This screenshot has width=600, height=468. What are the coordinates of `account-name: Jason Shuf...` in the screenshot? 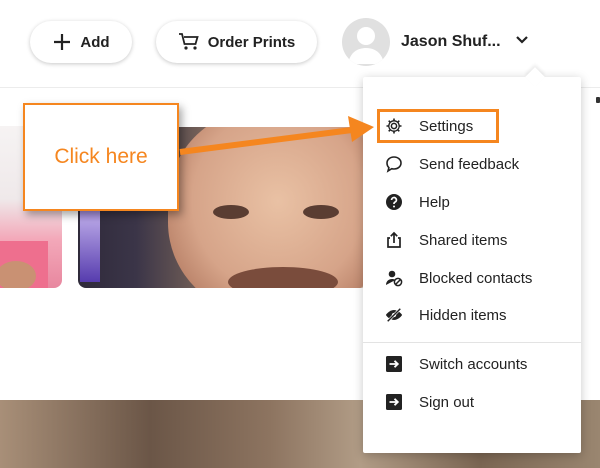 It's located at (451, 42).